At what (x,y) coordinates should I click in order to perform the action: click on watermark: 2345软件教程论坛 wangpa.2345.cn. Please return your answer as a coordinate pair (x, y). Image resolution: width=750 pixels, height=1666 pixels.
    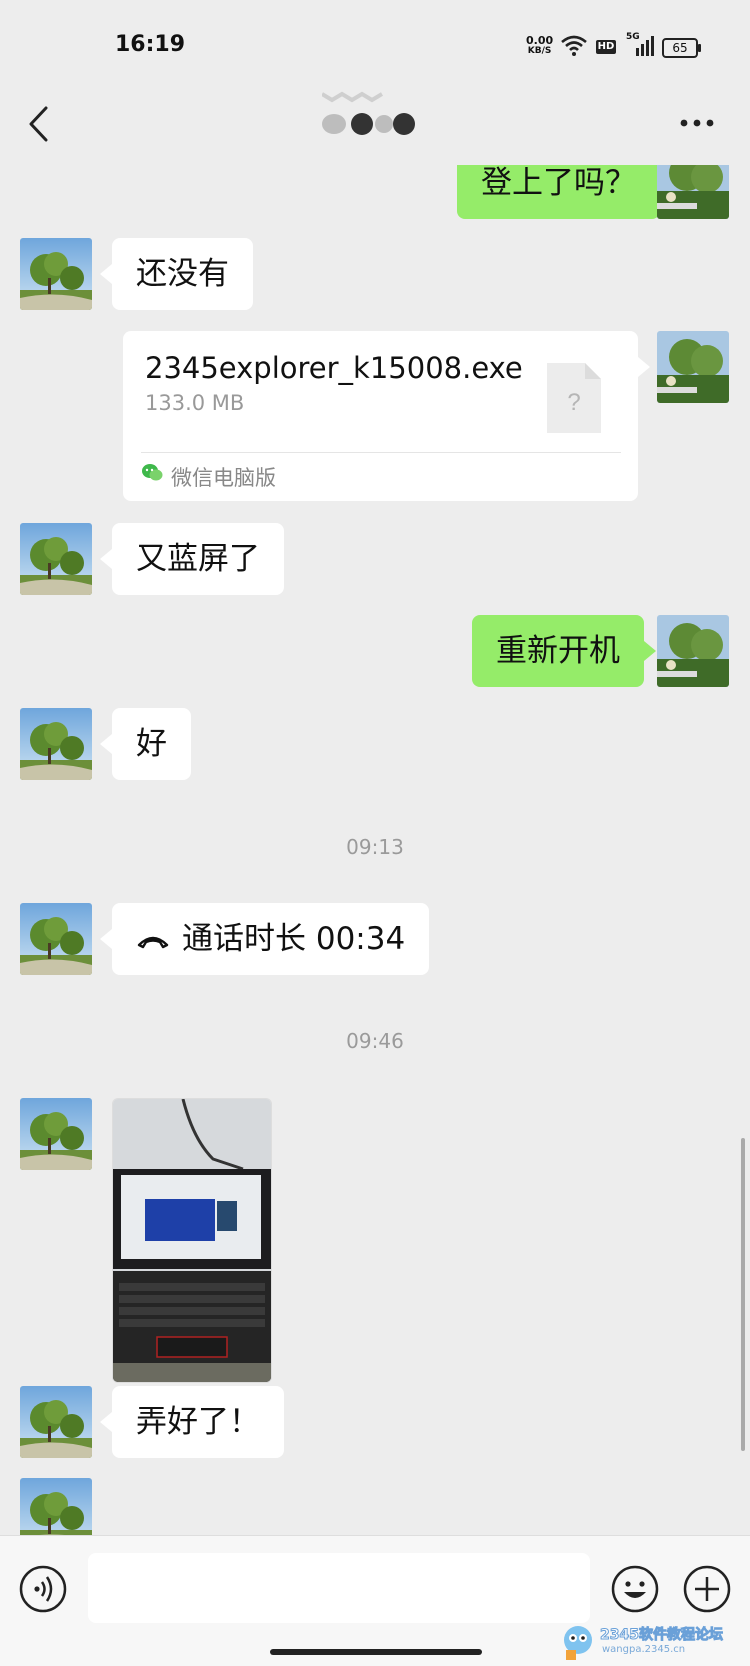
    Looking at the image, I should click on (650, 1644).